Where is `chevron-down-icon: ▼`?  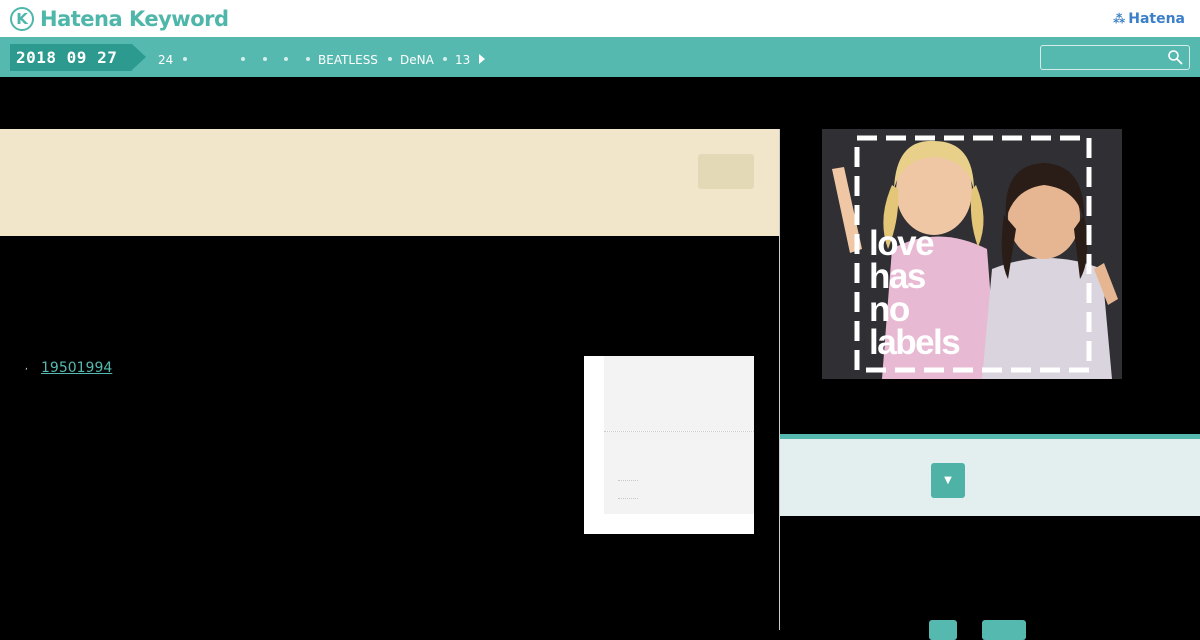 chevron-down-icon: ▼ is located at coordinates (948, 480).